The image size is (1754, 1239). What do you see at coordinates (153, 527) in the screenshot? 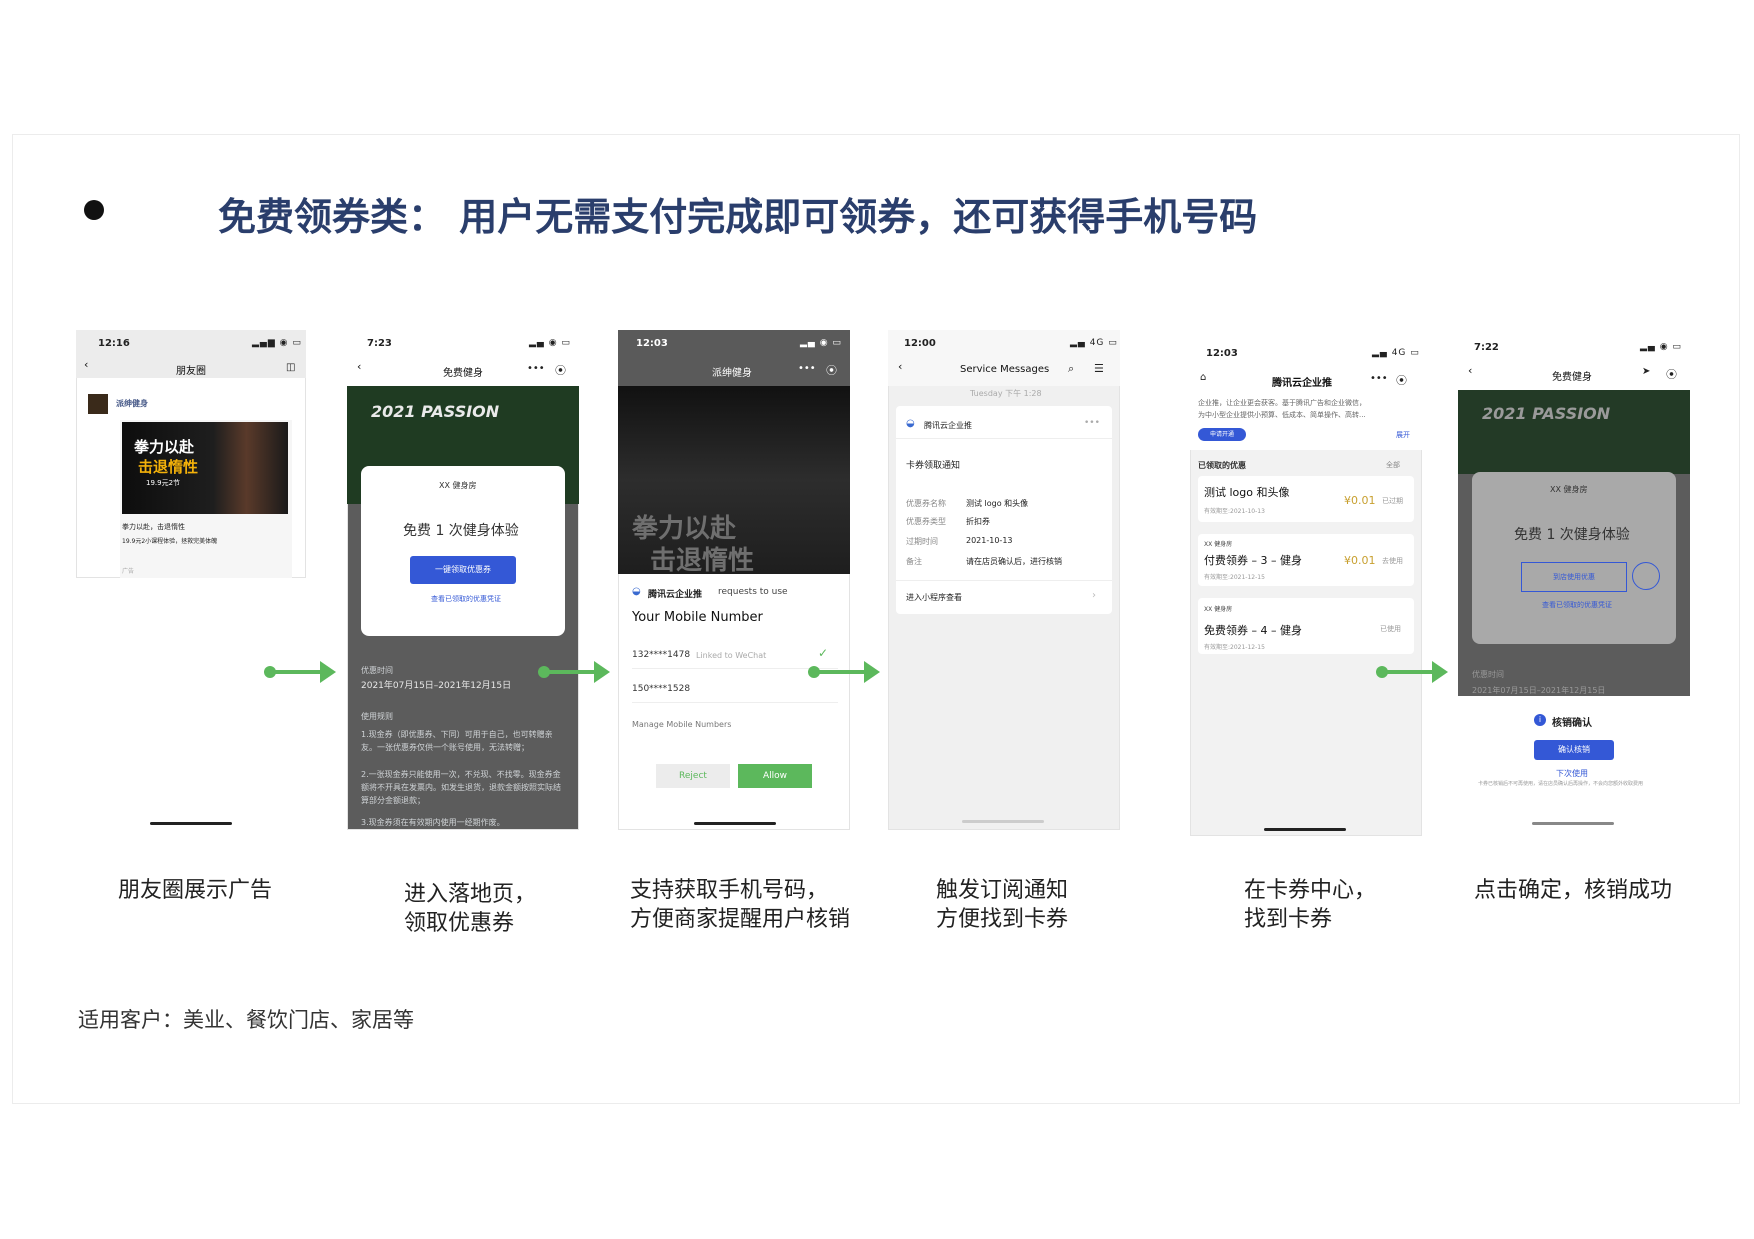
I see `ad-text: 拳力以赴，击退惰性` at bounding box center [153, 527].